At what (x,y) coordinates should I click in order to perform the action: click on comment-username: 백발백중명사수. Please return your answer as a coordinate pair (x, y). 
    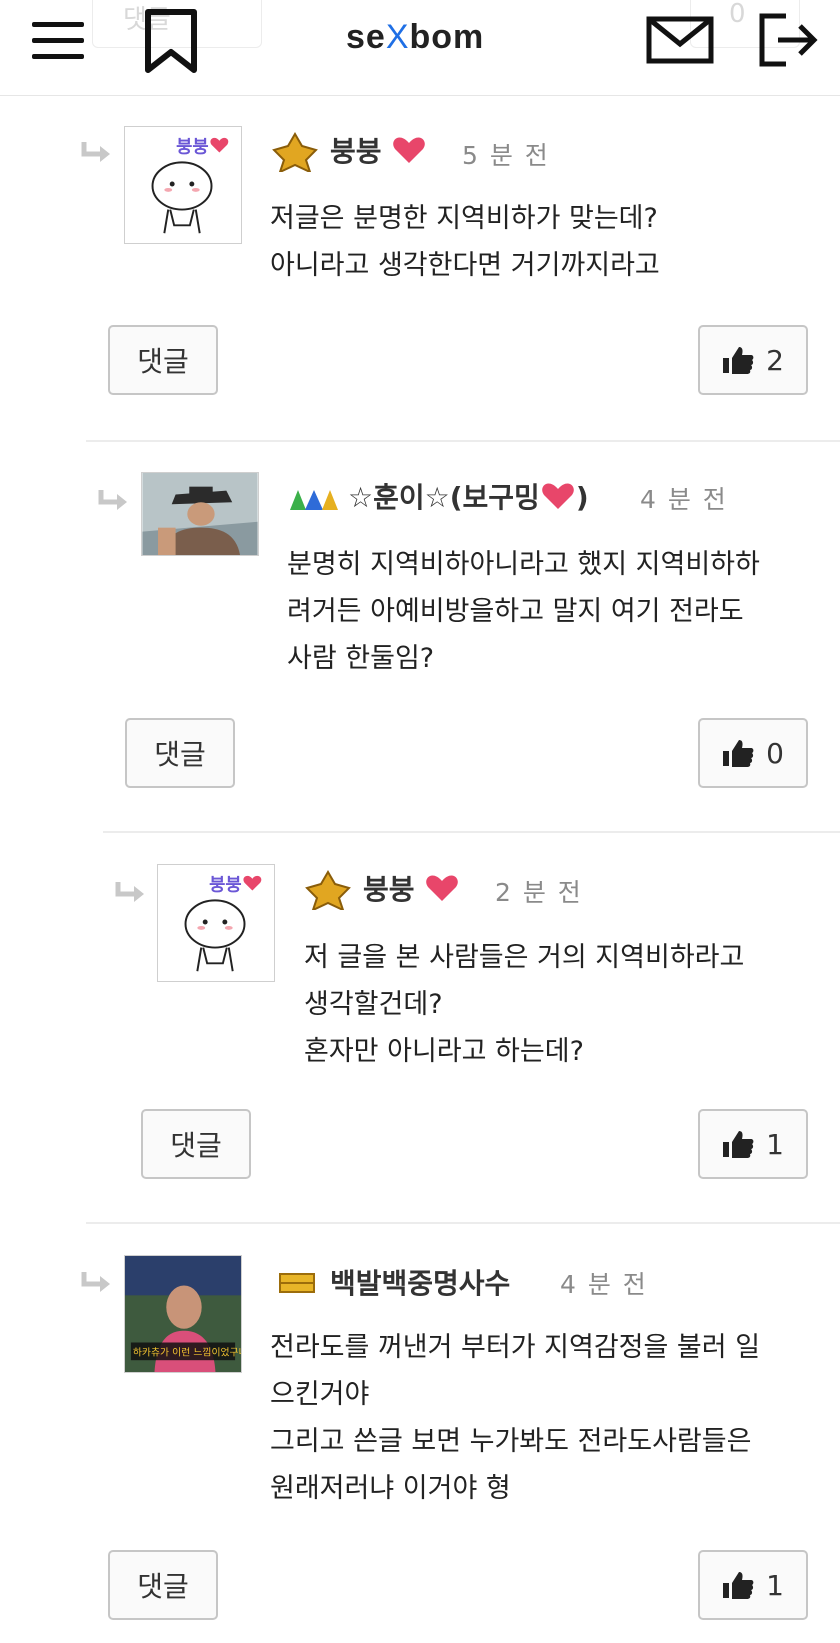
    Looking at the image, I should click on (420, 1282).